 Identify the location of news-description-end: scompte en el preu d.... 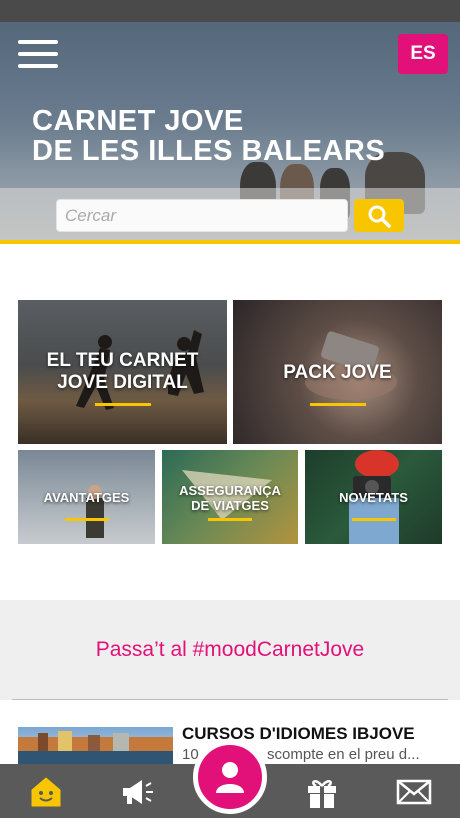
(343, 754).